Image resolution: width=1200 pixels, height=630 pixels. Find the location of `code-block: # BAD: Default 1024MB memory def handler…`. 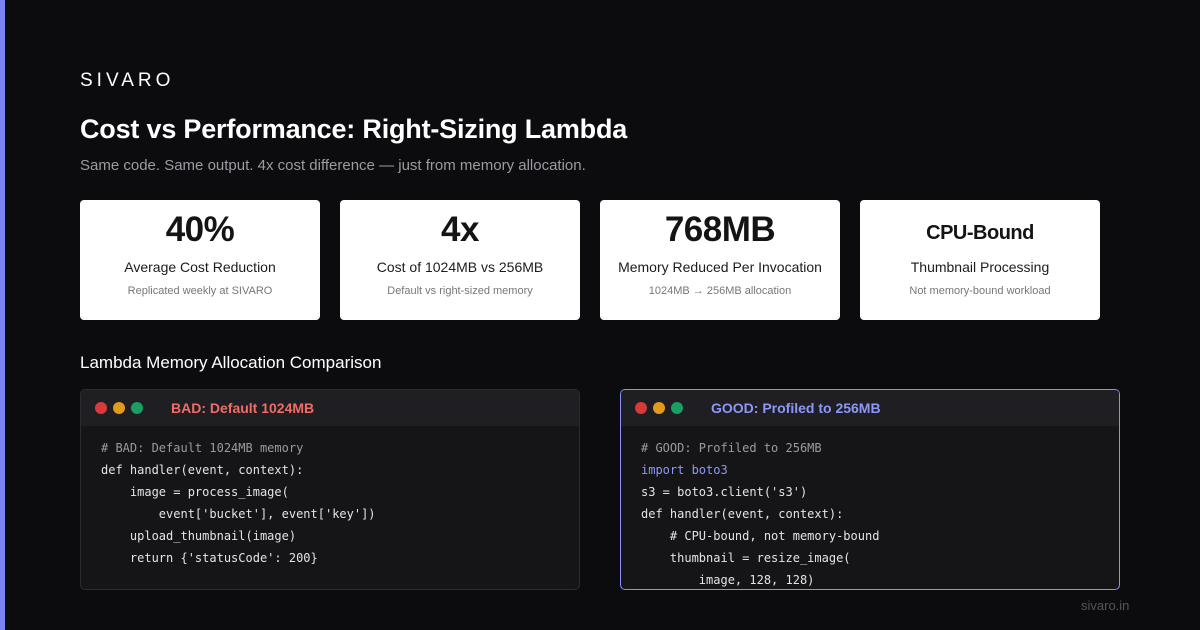

code-block: # BAD: Default 1024MB memory def handler… is located at coordinates (330, 497).